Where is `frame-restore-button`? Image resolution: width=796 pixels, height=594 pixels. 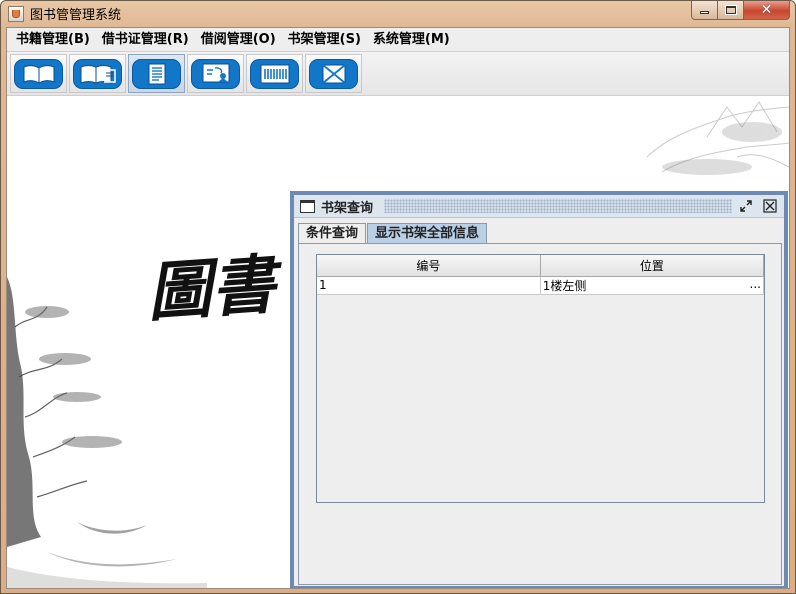
frame-restore-button is located at coordinates (746, 206).